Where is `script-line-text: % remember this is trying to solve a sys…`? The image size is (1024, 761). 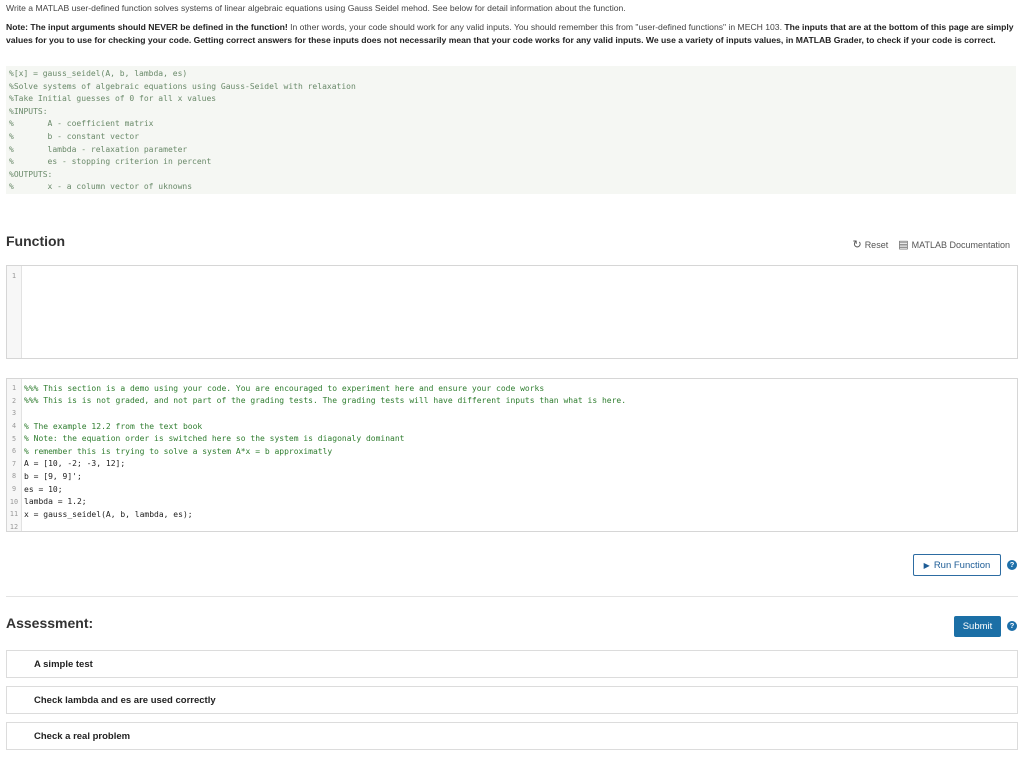
script-line-text: % remember this is trying to solve a sys… is located at coordinates (178, 451).